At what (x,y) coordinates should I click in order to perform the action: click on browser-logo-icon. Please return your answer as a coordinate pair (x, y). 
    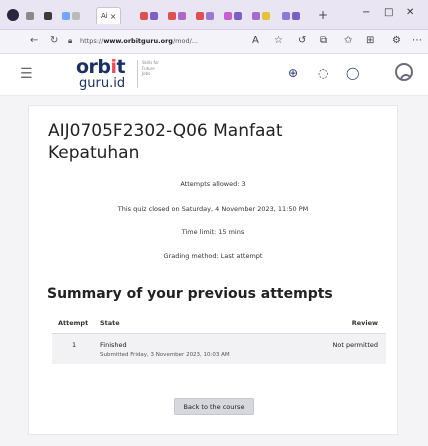
    Looking at the image, I should click on (13, 15).